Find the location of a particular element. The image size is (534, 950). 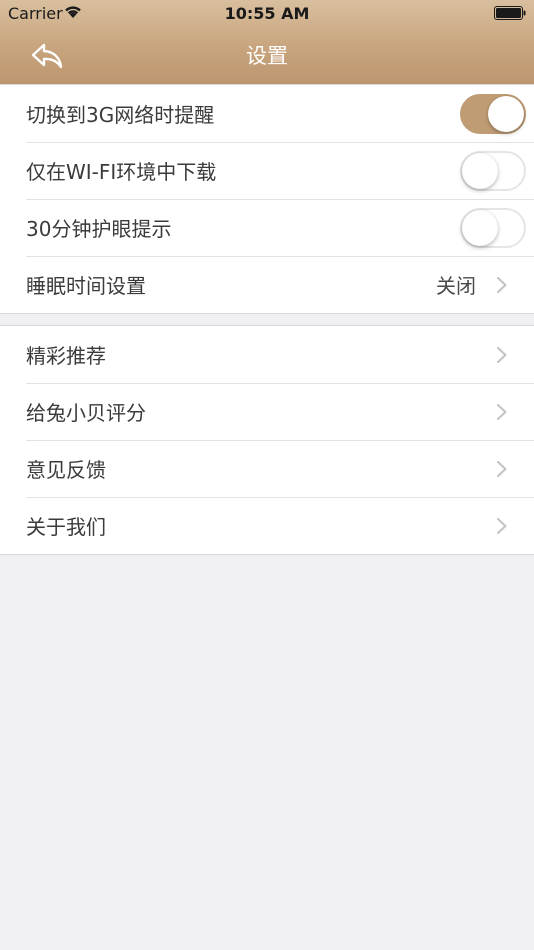

status-bar: Carrier 10:55 AM is located at coordinates (267, 14).